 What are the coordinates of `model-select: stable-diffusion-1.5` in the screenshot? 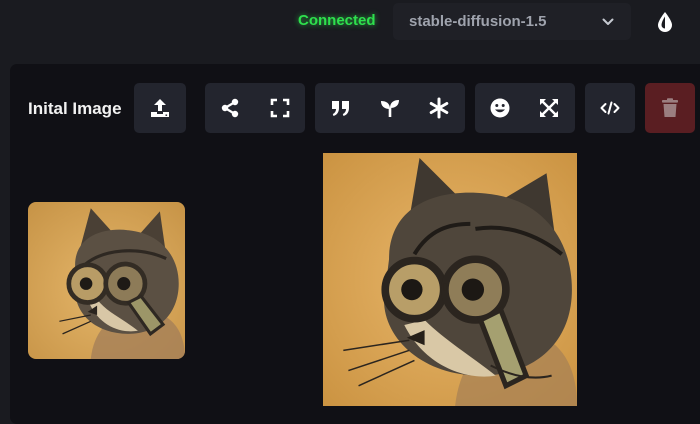 It's located at (512, 21).